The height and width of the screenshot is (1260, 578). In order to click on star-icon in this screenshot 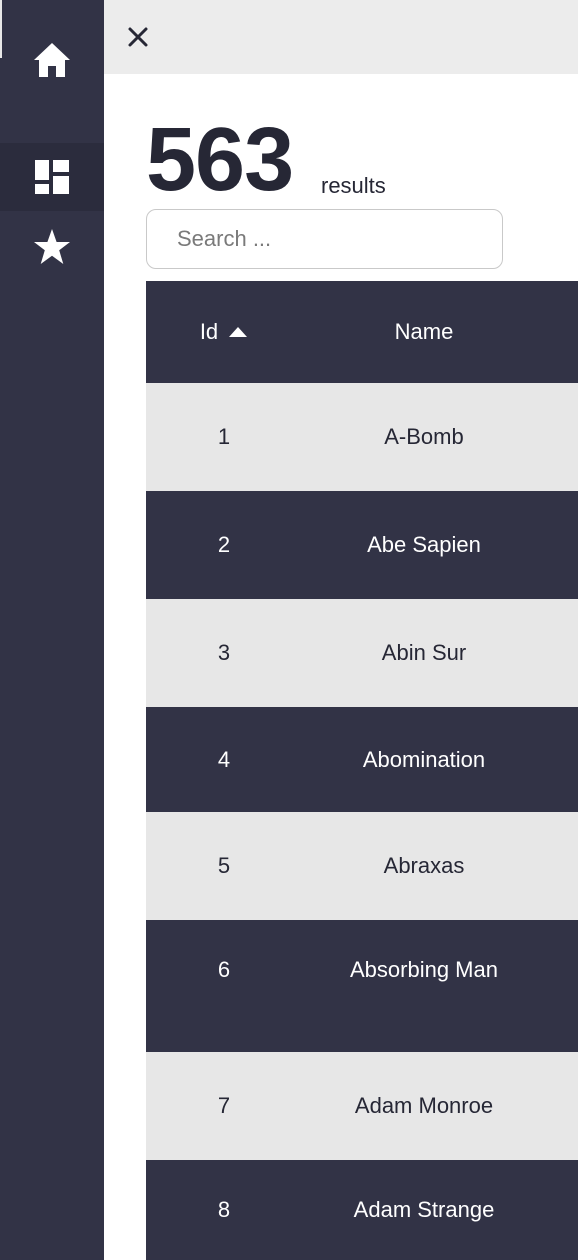, I will do `click(52, 246)`.